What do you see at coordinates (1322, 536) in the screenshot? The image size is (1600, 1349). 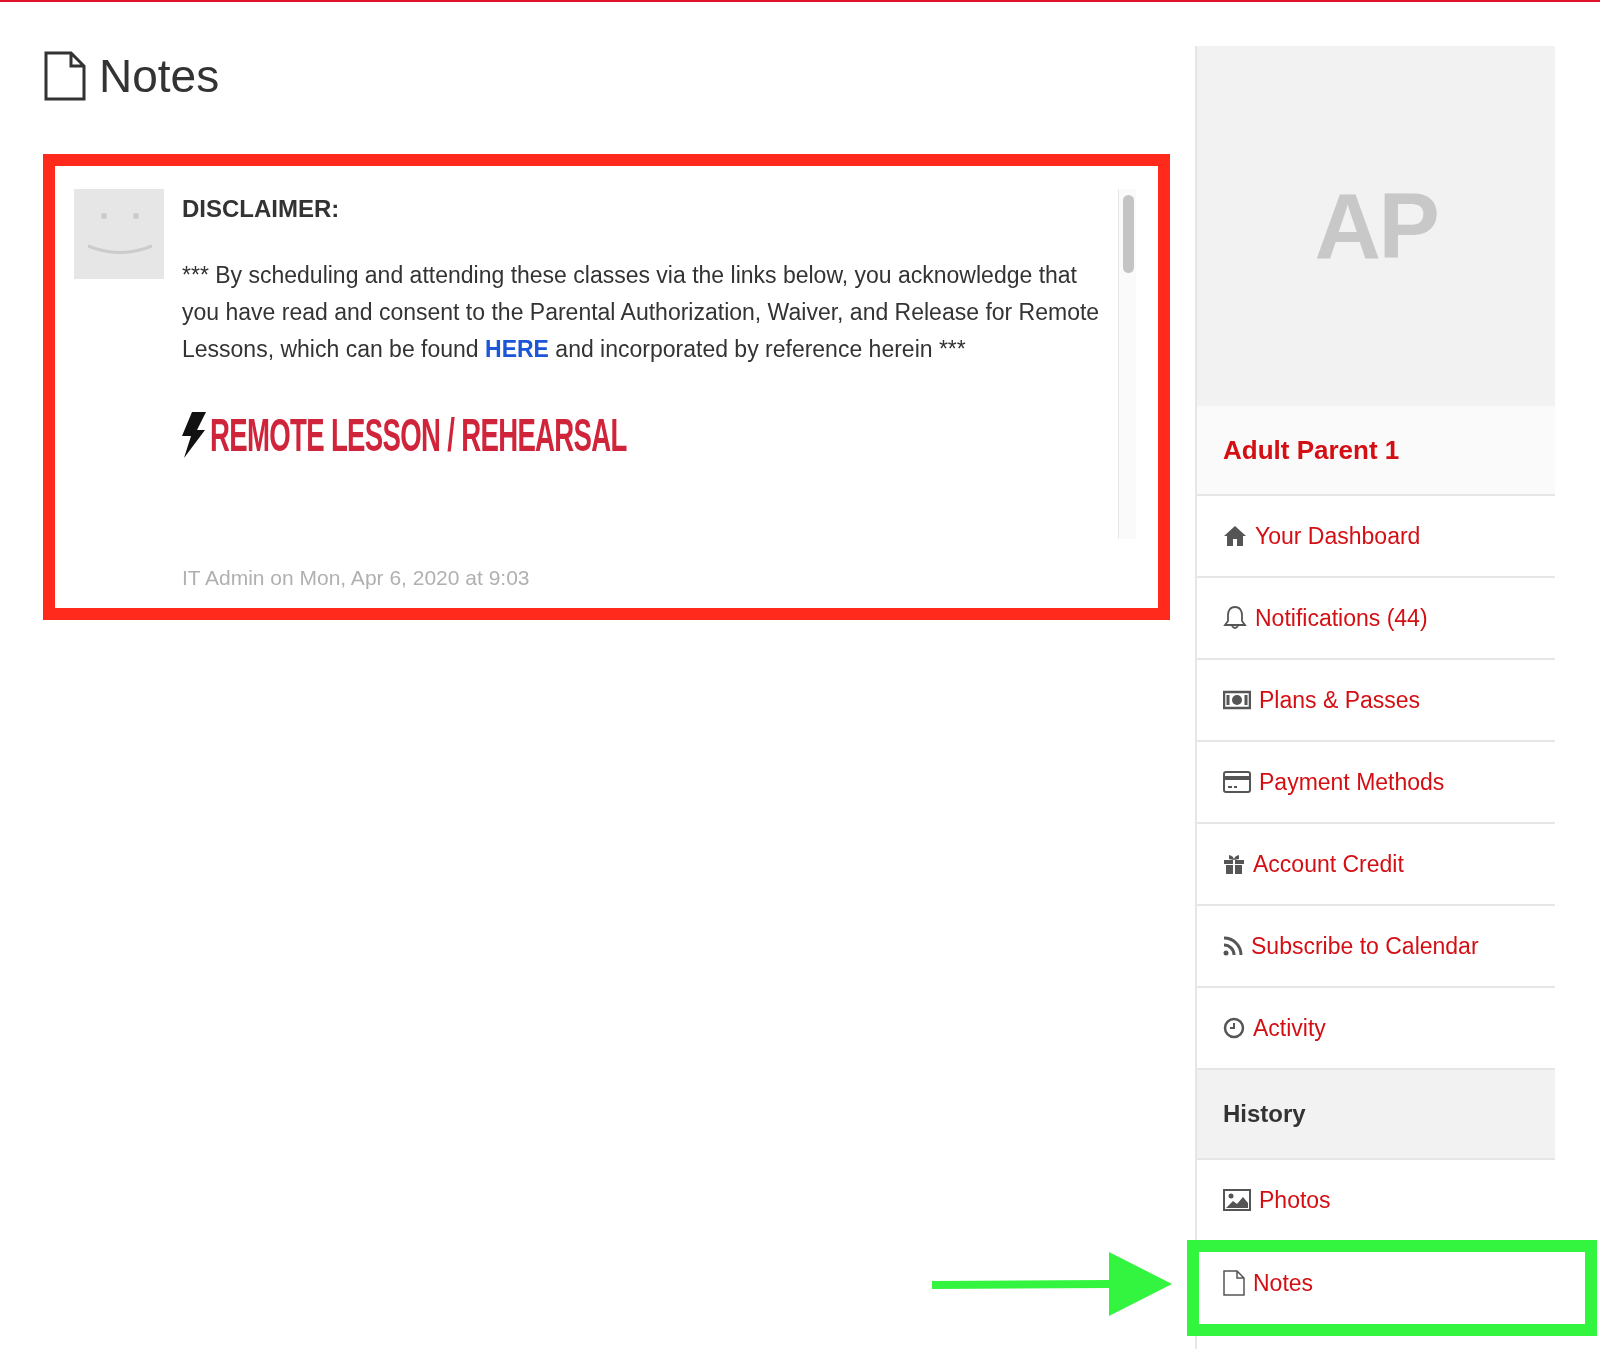 I see `sidebar-link: Your Dashboard` at bounding box center [1322, 536].